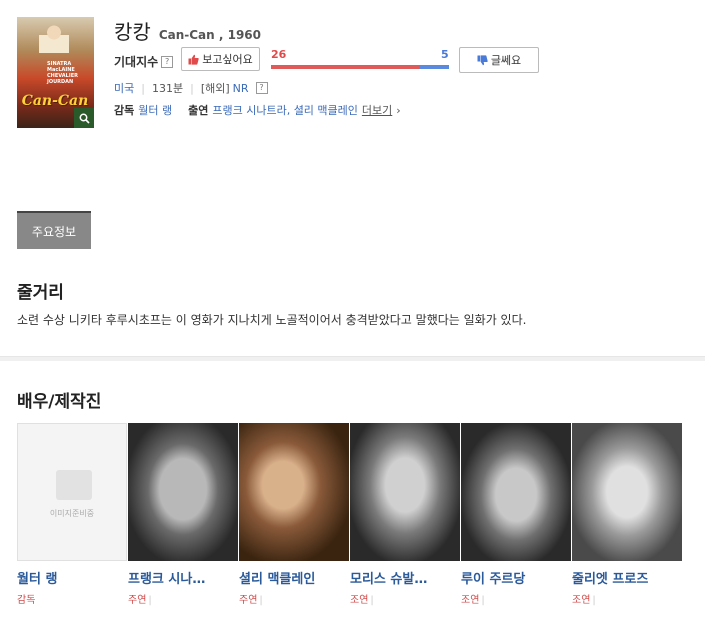  Describe the element at coordinates (193, 59) in the screenshot. I see `thumbs-up-icon` at that location.